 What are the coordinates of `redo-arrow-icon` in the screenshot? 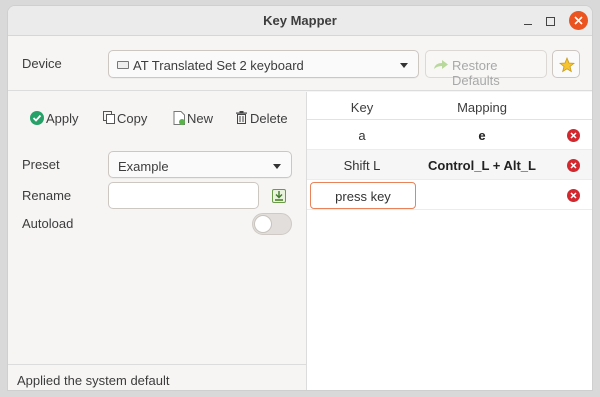 It's located at (441, 64).